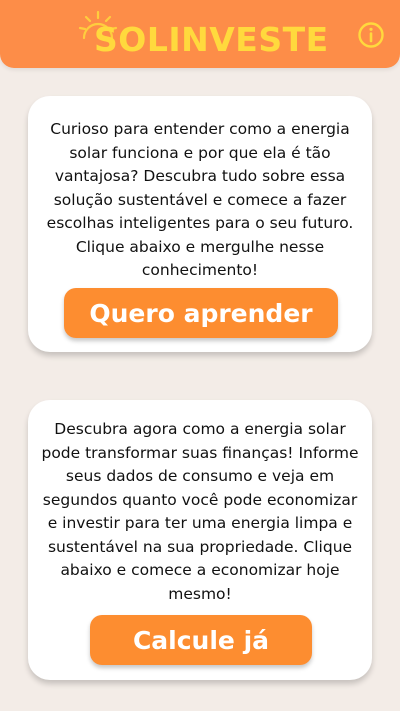  I want to click on learn-button: Quero aprender, so click(201, 313).